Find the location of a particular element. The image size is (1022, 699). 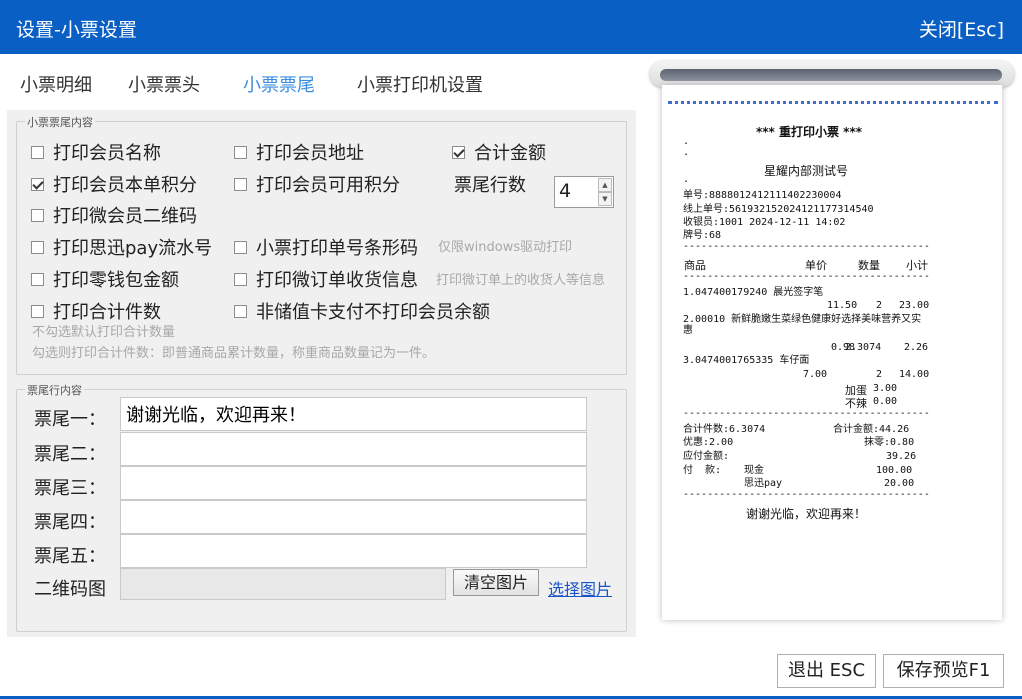

tab-receipt-header: 小票票头 is located at coordinates (164, 84).